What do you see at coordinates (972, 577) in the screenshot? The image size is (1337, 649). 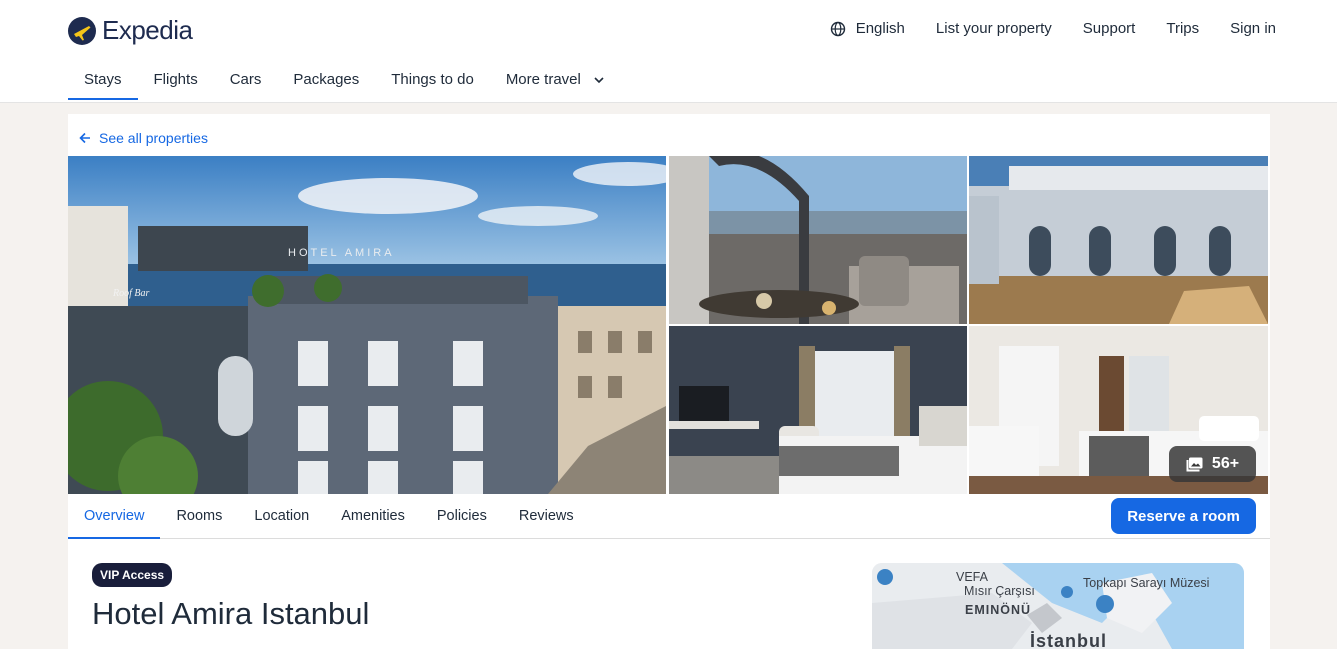 I see `map-label-vefa: VEFA` at bounding box center [972, 577].